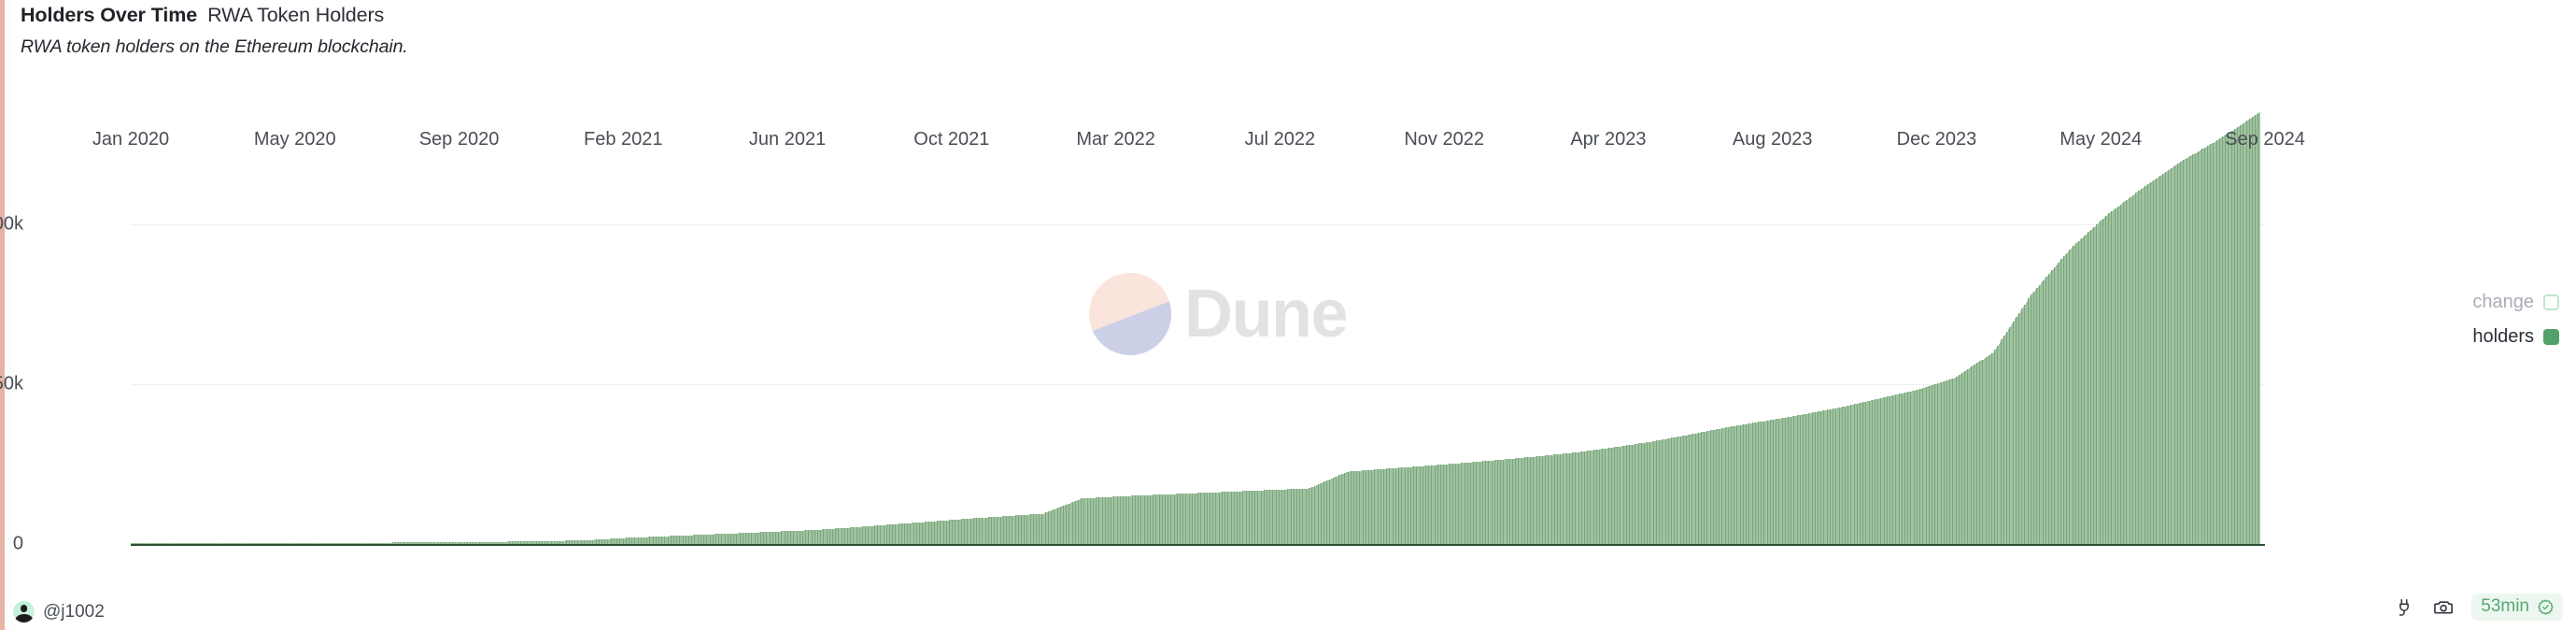 The height and width of the screenshot is (630, 2576). I want to click on avatar-head-shape, so click(24, 608).